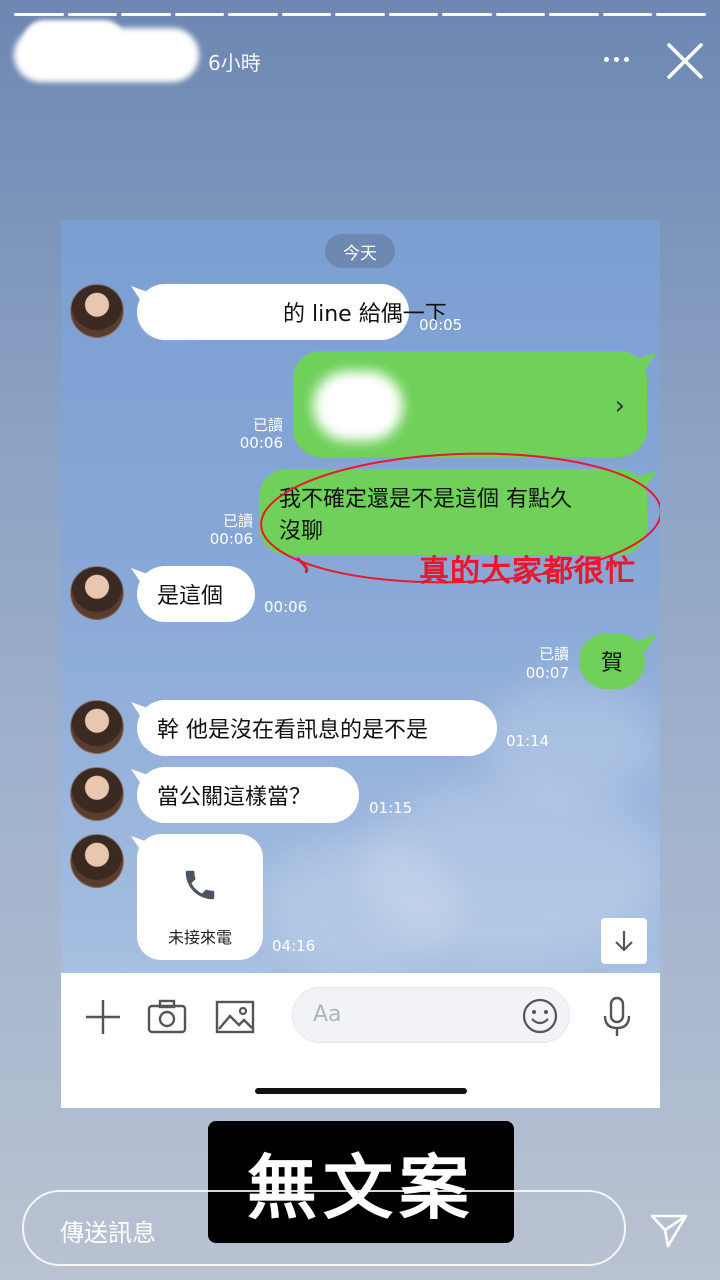  I want to click on missed-call-label: 未接來電, so click(199, 937).